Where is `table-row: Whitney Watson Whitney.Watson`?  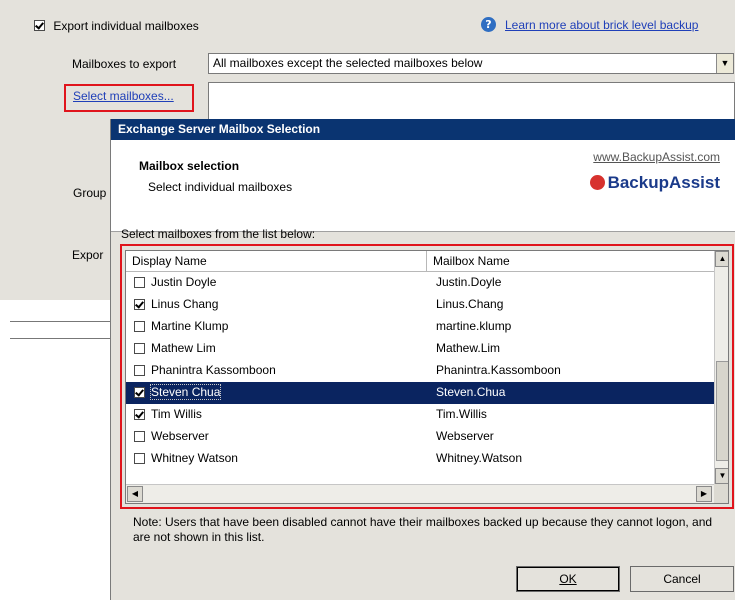 table-row: Whitney Watson Whitney.Watson is located at coordinates (420, 459).